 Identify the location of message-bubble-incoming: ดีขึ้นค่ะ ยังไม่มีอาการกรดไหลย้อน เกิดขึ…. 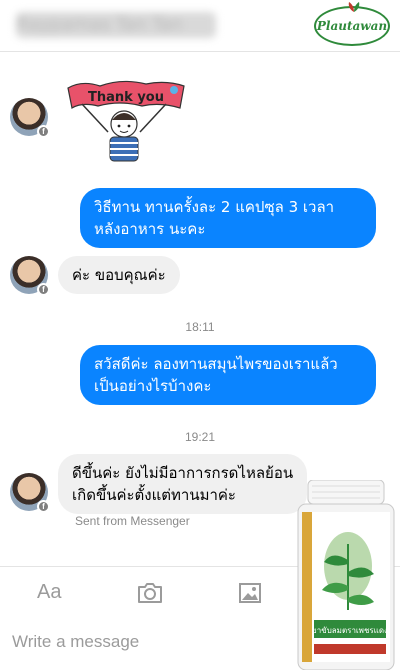
(183, 484).